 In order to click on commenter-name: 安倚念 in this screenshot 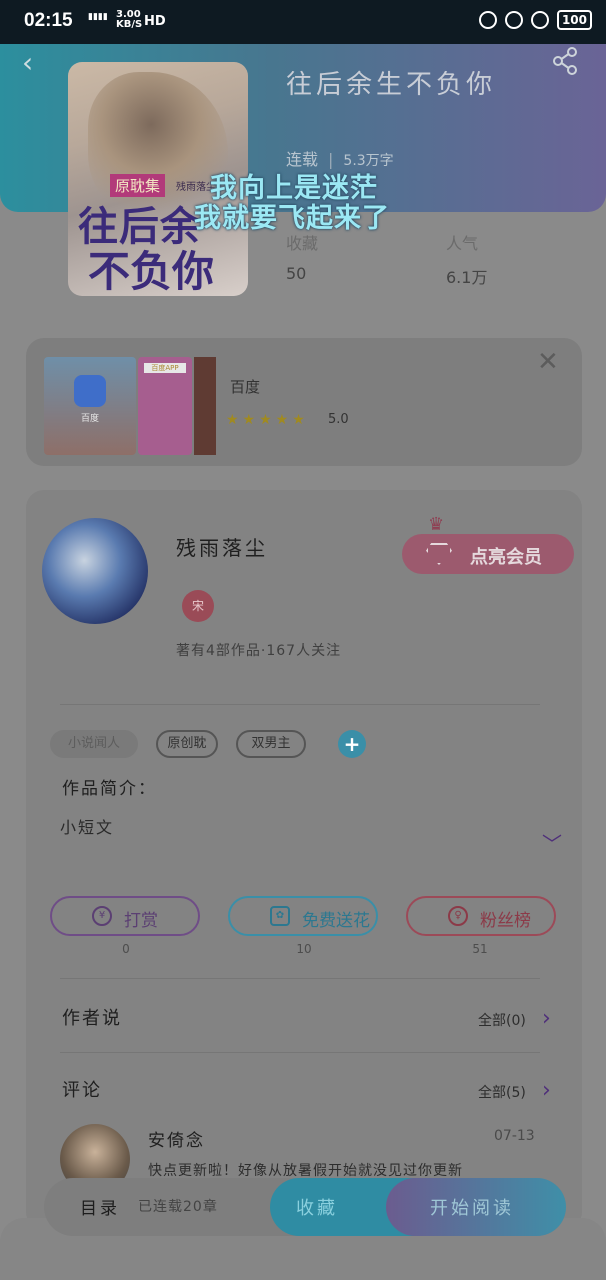, I will do `click(176, 1138)`.